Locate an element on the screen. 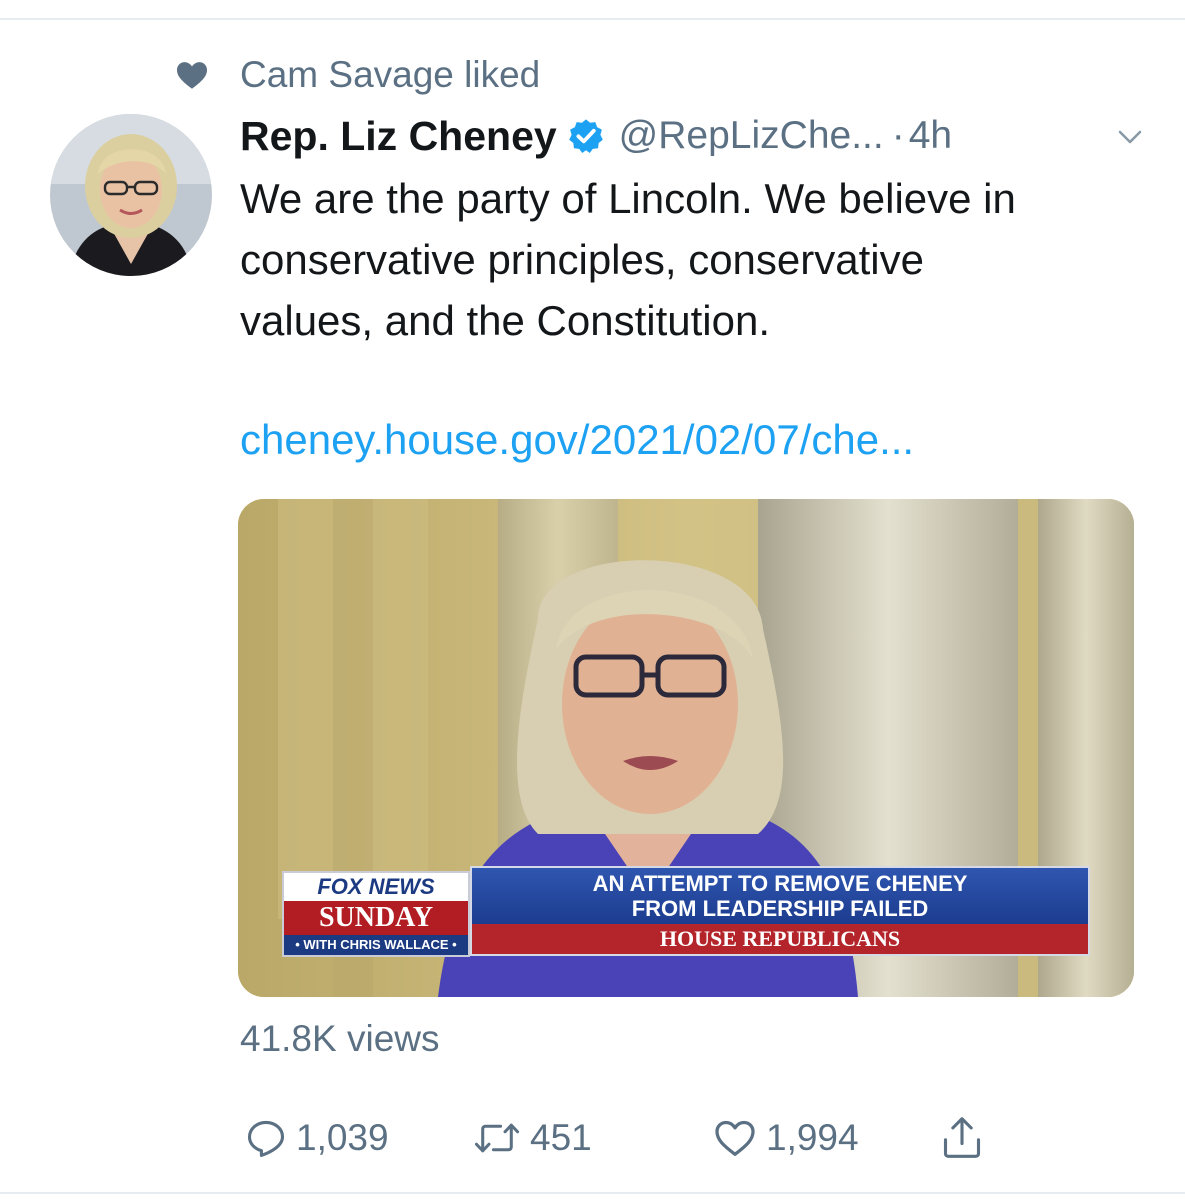  retweet-button: 451 is located at coordinates (532, 1138).